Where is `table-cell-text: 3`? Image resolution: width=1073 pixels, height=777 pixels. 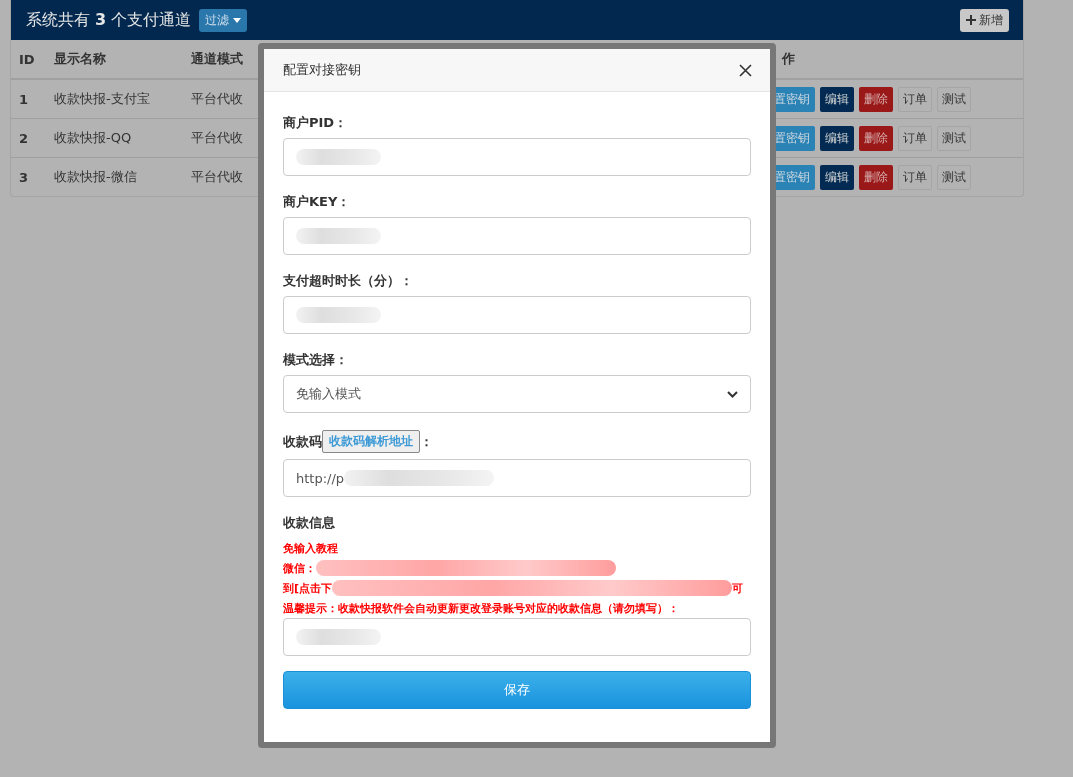
table-cell-text: 3 is located at coordinates (24, 177).